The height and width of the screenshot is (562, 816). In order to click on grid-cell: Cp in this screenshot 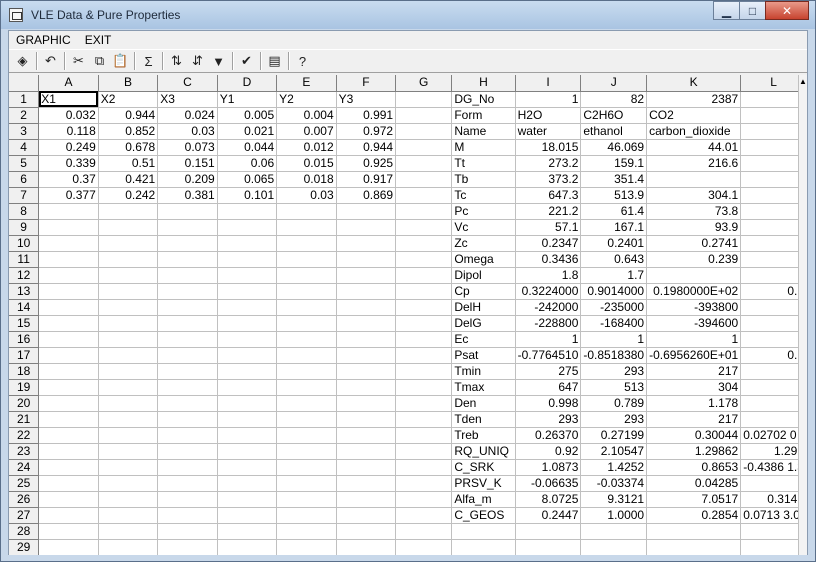, I will do `click(483, 291)`.